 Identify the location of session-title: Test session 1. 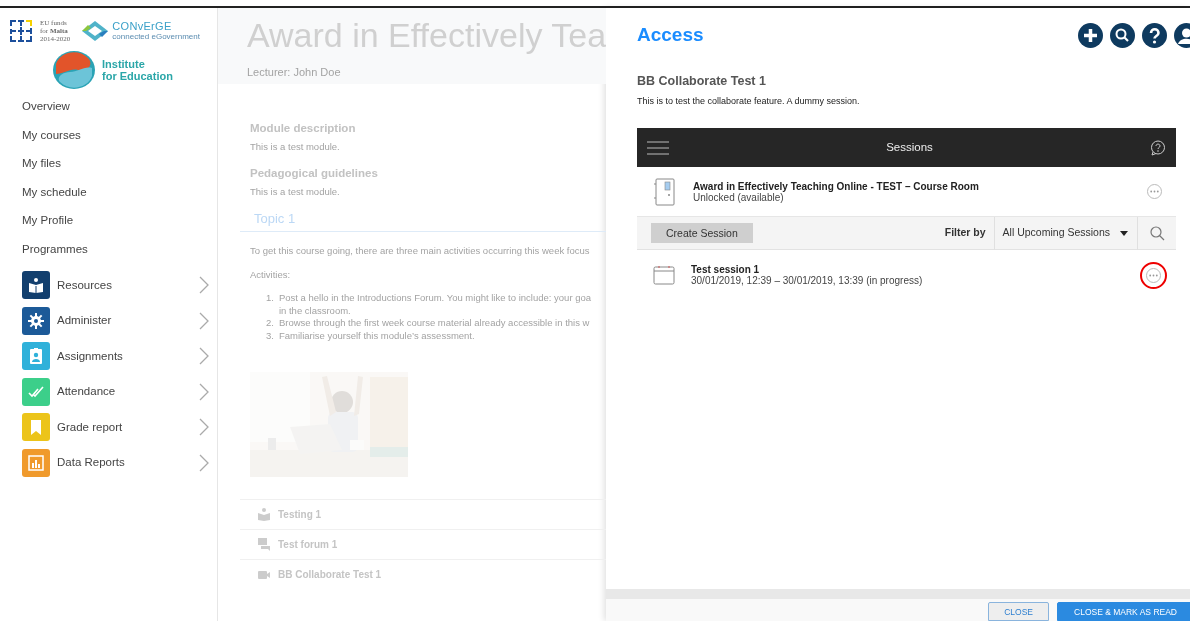
(726, 270).